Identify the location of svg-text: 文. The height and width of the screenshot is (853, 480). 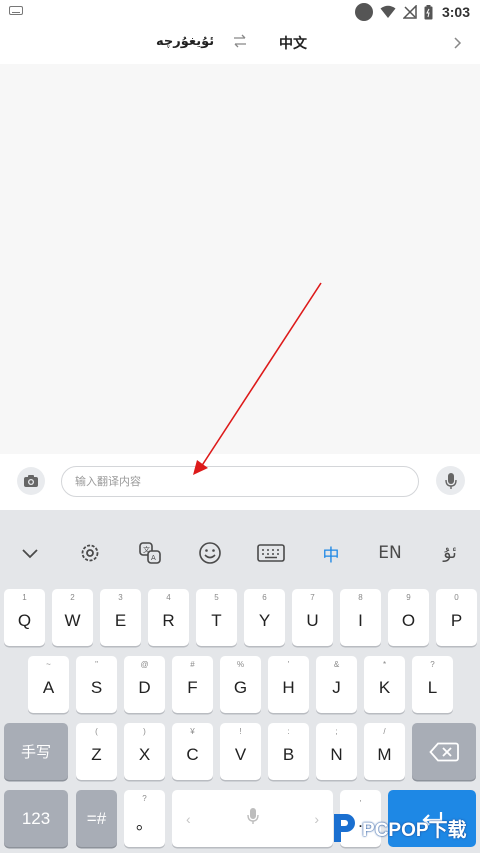
(146, 549).